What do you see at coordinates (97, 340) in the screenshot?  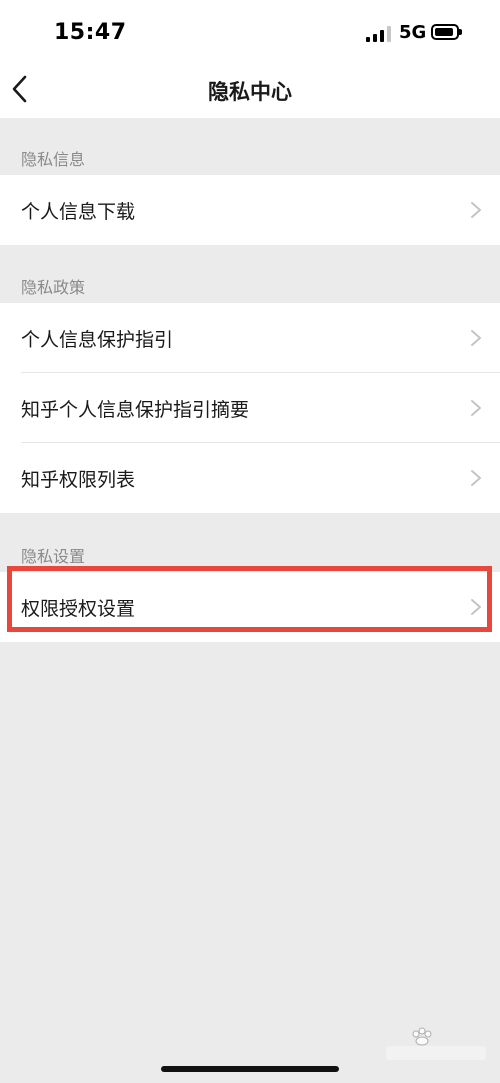 I see `row-label: 个人信息保护指引` at bounding box center [97, 340].